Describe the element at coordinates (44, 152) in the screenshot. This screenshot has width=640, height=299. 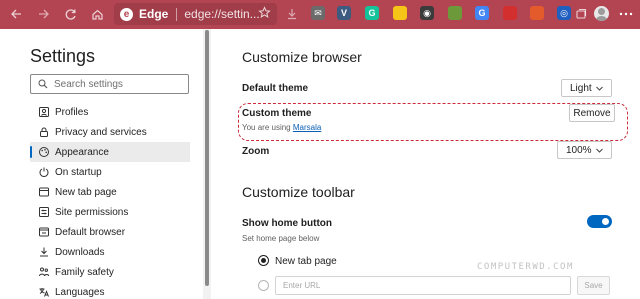
I see `palette-icon` at that location.